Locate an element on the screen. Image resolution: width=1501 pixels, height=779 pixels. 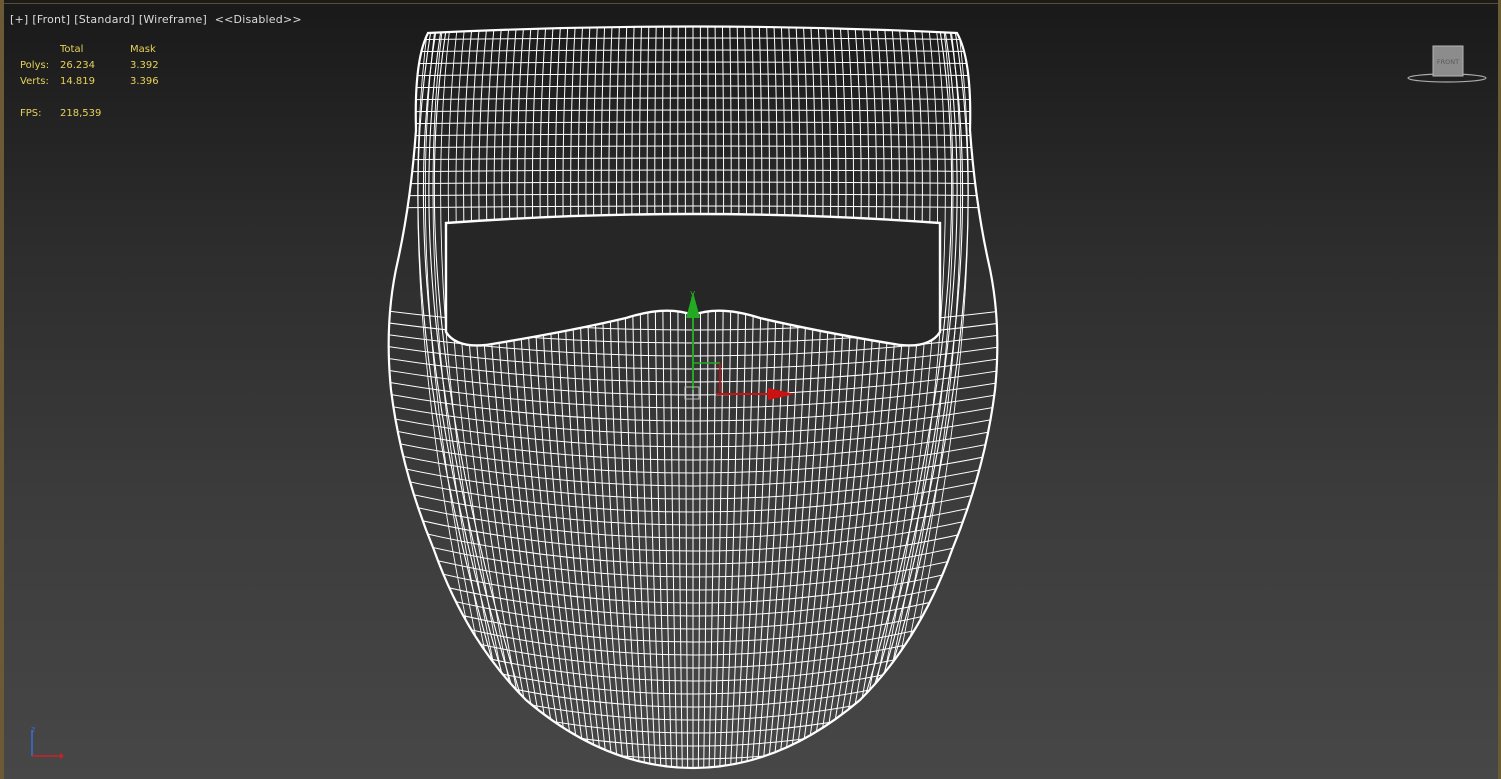
tripod-z-label: z is located at coordinates (33, 729).